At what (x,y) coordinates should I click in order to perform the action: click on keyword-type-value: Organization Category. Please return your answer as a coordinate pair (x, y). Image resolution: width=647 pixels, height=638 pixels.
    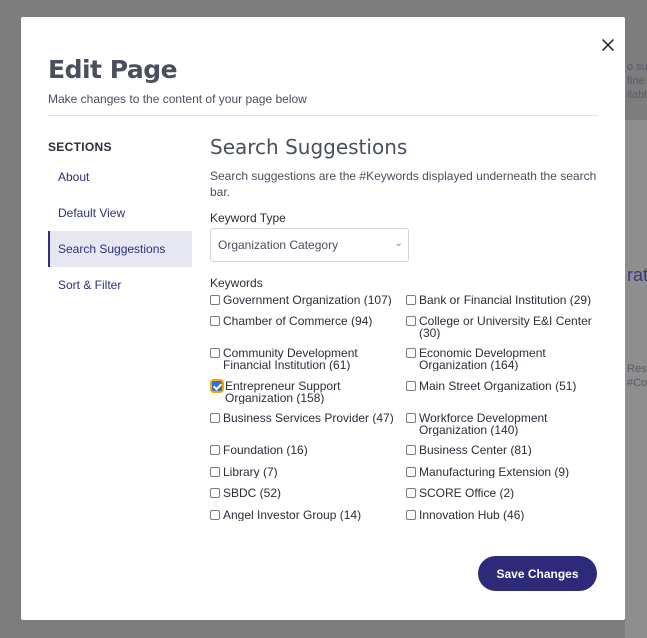
    Looking at the image, I should click on (278, 245).